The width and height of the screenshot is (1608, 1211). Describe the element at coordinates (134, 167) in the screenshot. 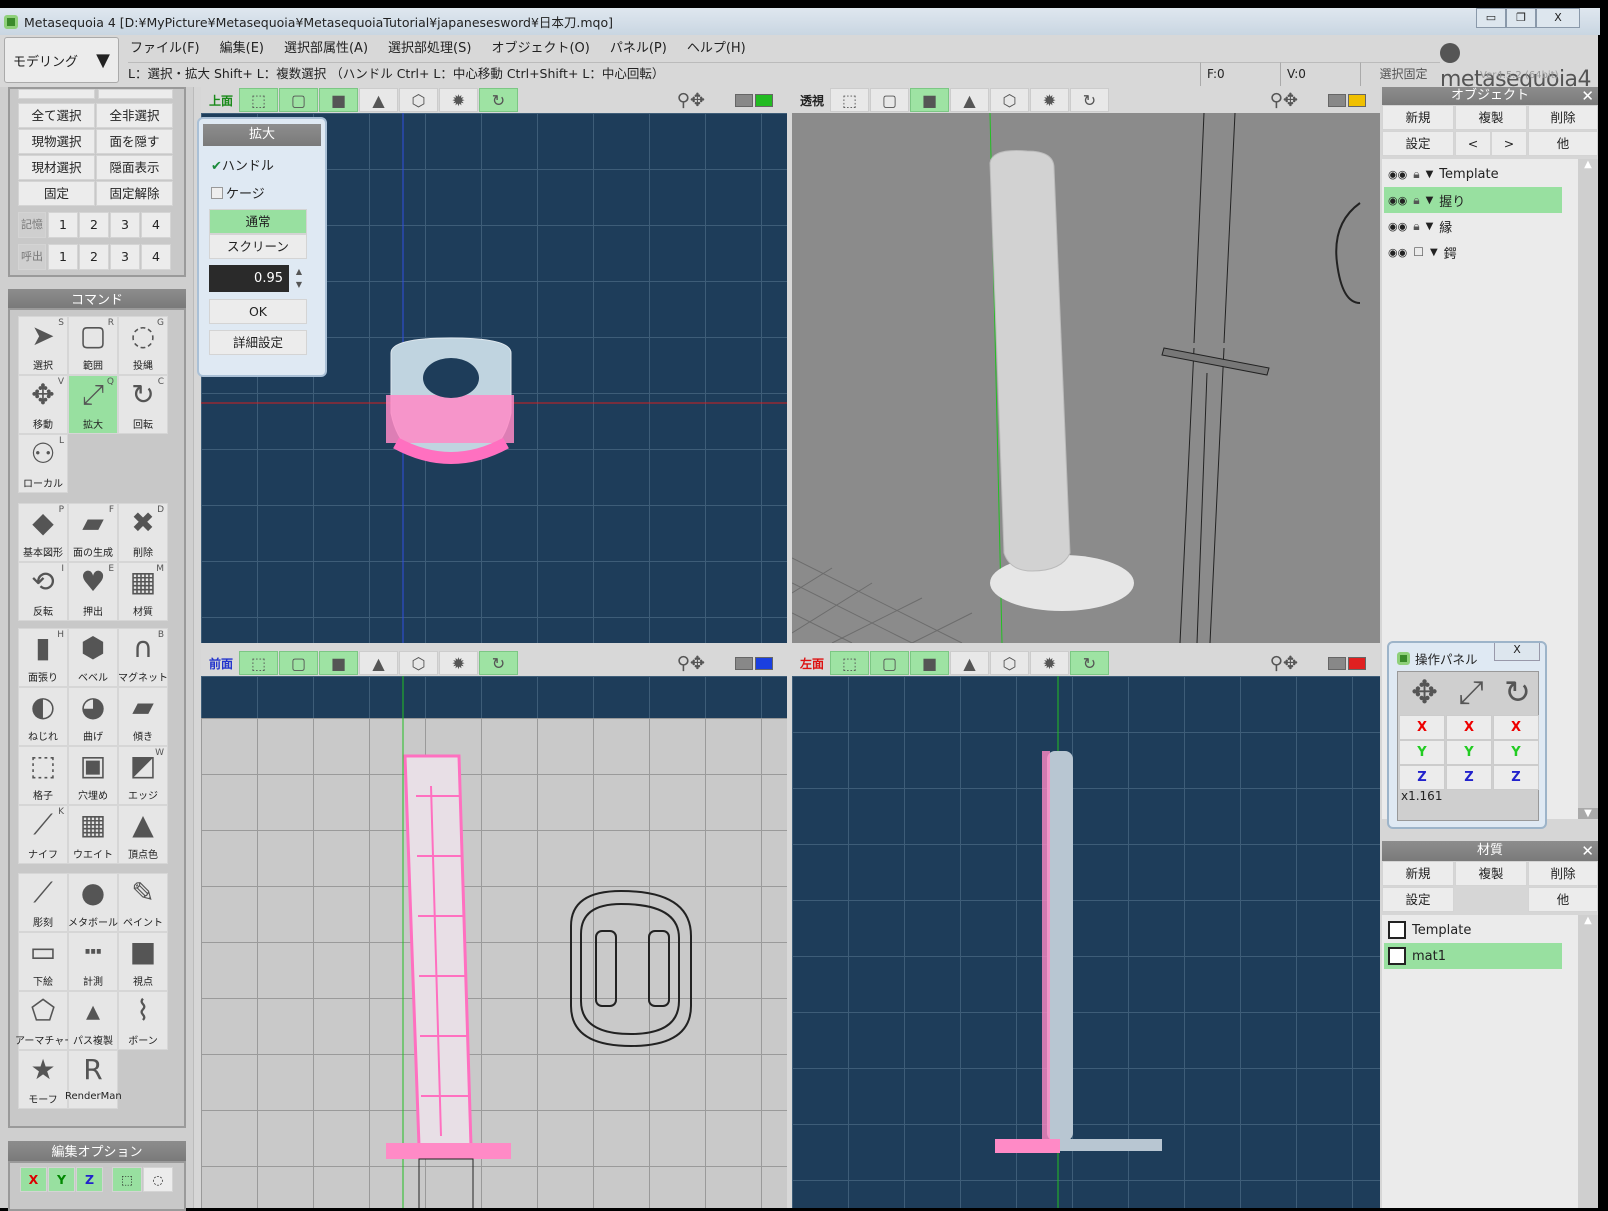

I see `select-button: 隠面表示` at that location.